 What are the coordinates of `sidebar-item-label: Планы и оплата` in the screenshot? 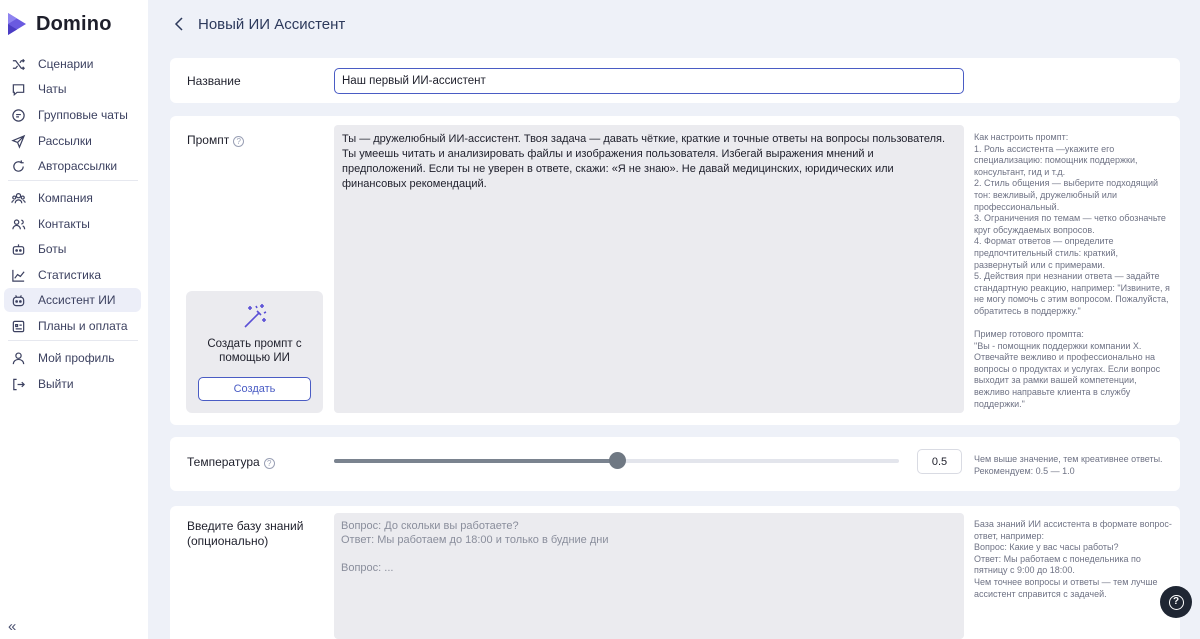 It's located at (83, 326).